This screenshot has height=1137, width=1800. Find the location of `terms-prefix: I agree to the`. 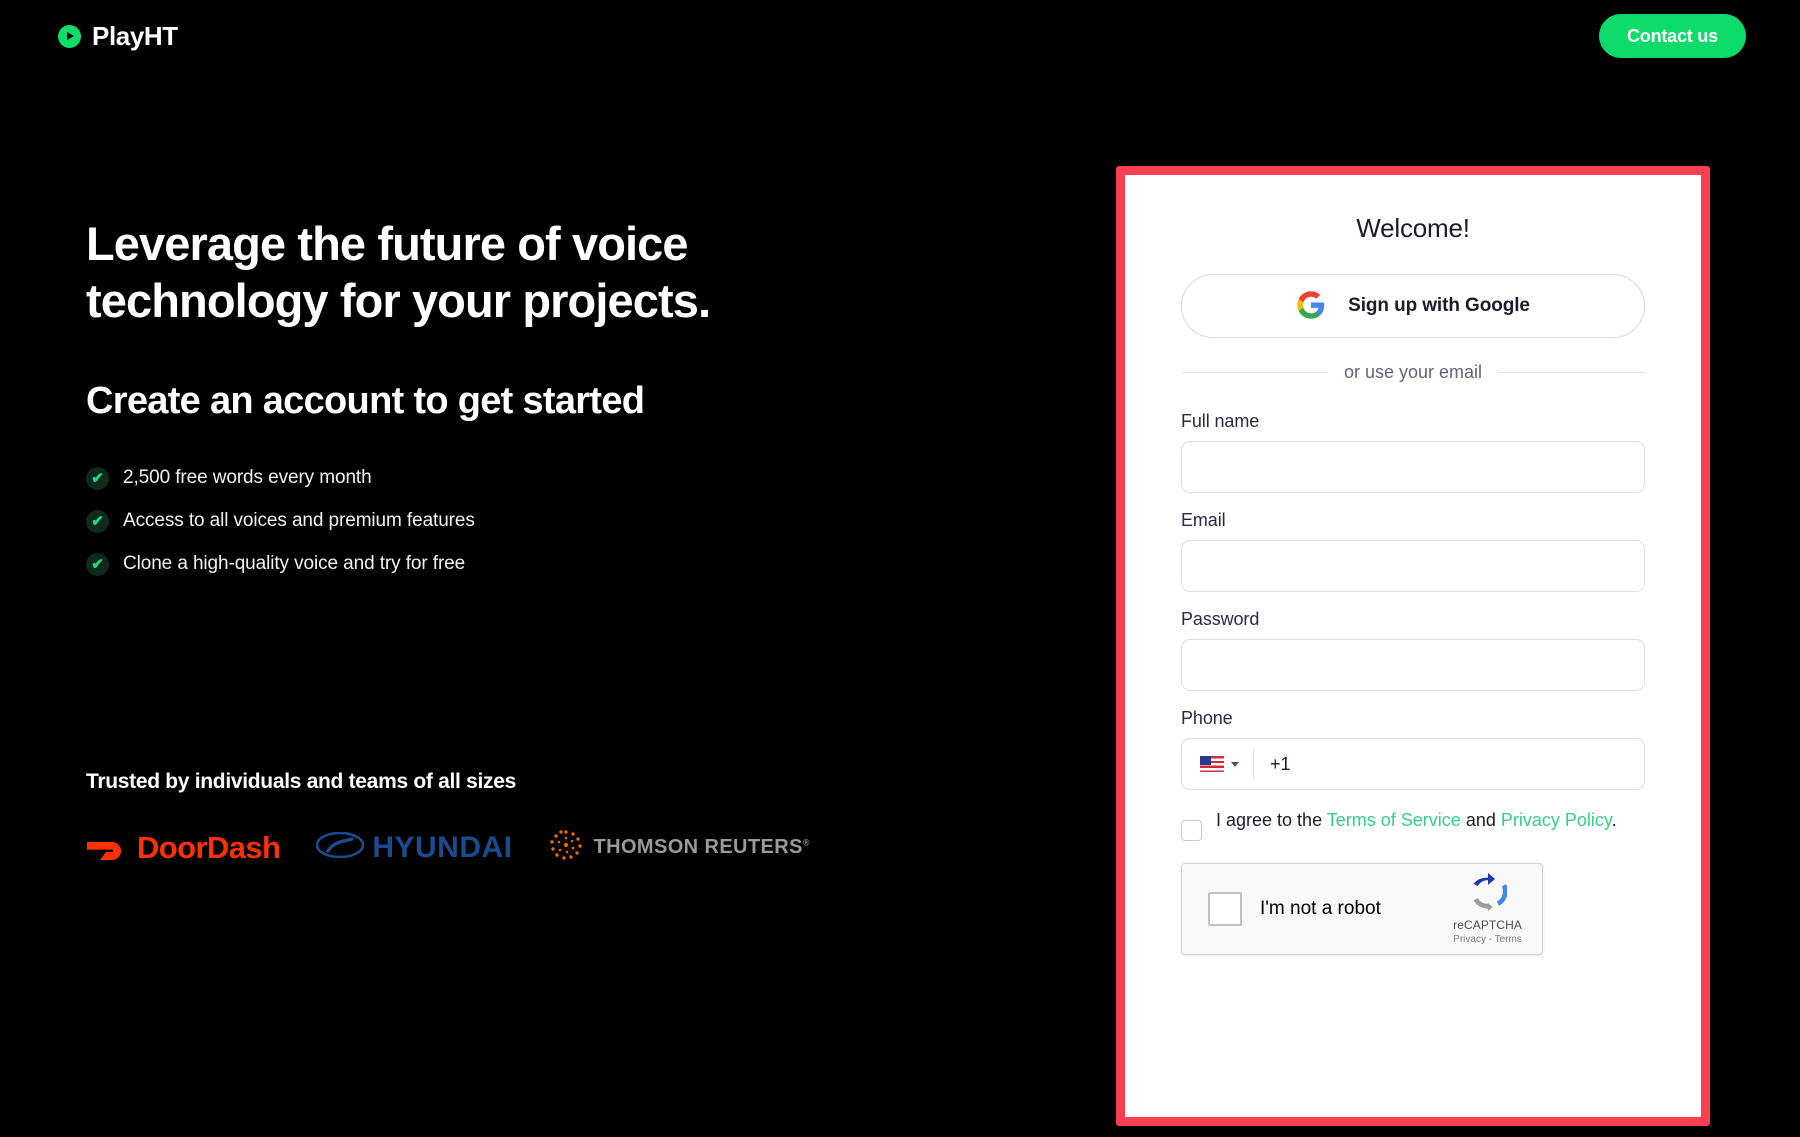

terms-prefix: I agree to the is located at coordinates (1271, 820).